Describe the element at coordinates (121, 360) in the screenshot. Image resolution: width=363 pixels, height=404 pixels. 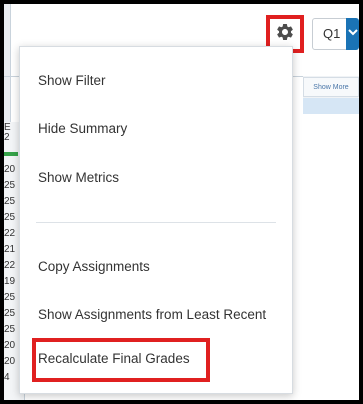
I see `highlight-box` at that location.